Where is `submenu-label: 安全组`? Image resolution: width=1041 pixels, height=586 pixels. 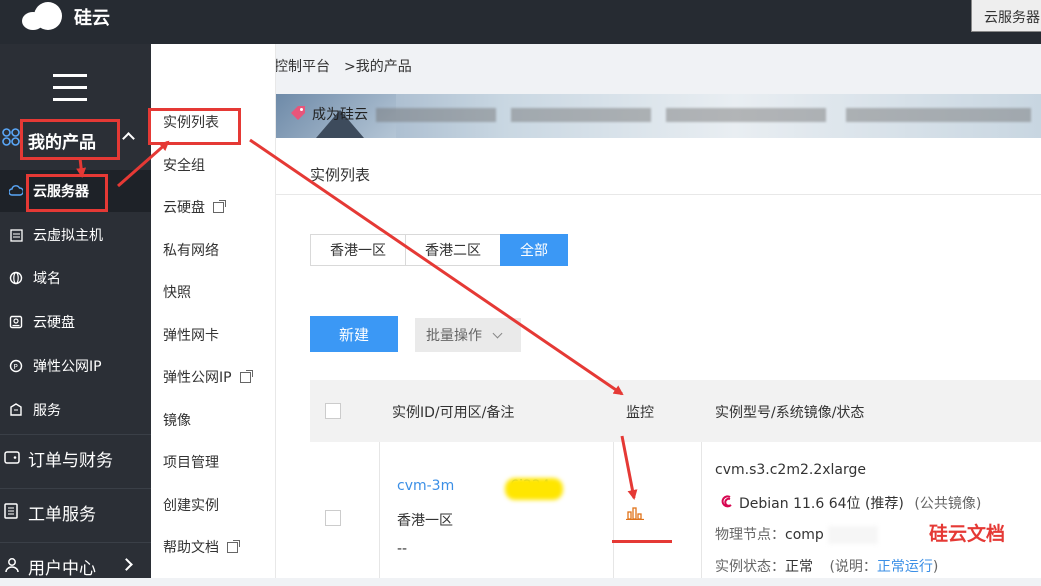
submenu-label: 安全组 is located at coordinates (184, 166).